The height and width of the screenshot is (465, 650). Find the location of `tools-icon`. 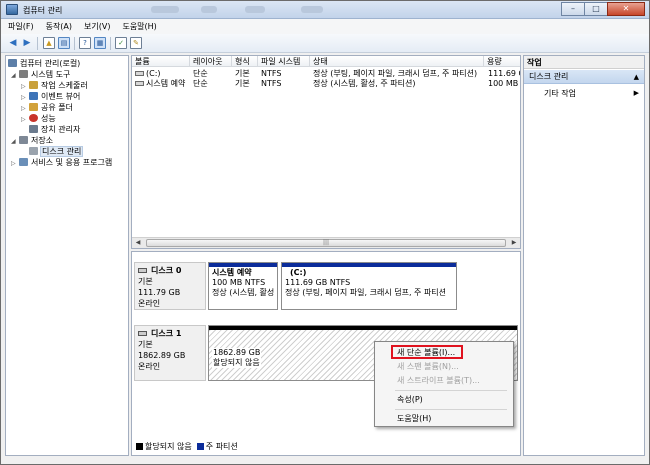

tools-icon is located at coordinates (23, 74).